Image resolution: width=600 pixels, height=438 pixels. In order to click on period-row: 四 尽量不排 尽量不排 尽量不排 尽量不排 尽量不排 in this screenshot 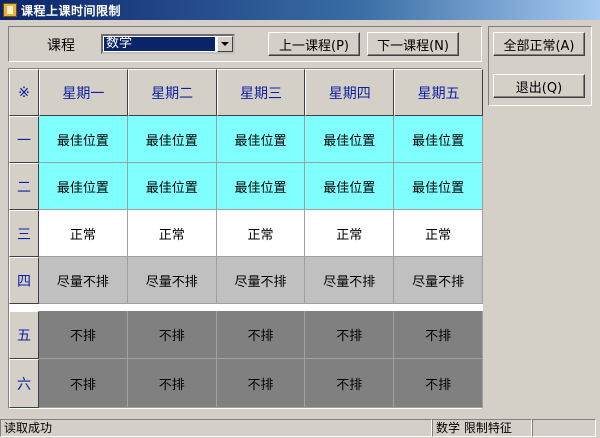, I will do `click(246, 280)`.